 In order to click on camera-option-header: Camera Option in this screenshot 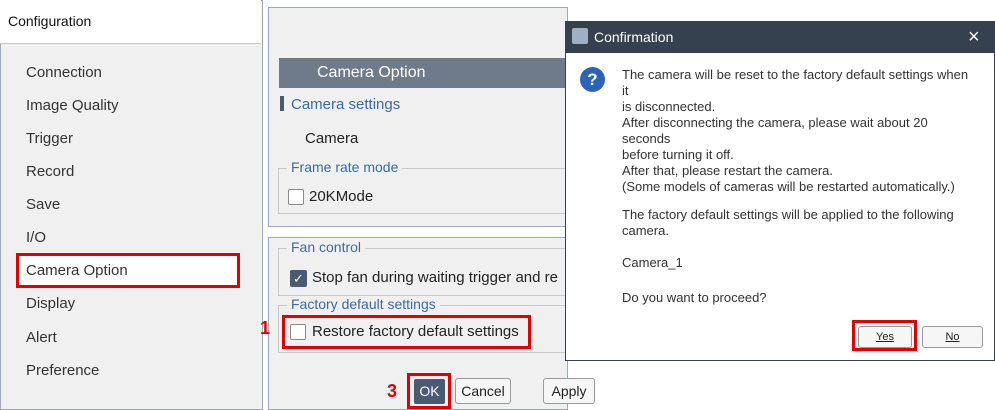, I will do `click(424, 73)`.